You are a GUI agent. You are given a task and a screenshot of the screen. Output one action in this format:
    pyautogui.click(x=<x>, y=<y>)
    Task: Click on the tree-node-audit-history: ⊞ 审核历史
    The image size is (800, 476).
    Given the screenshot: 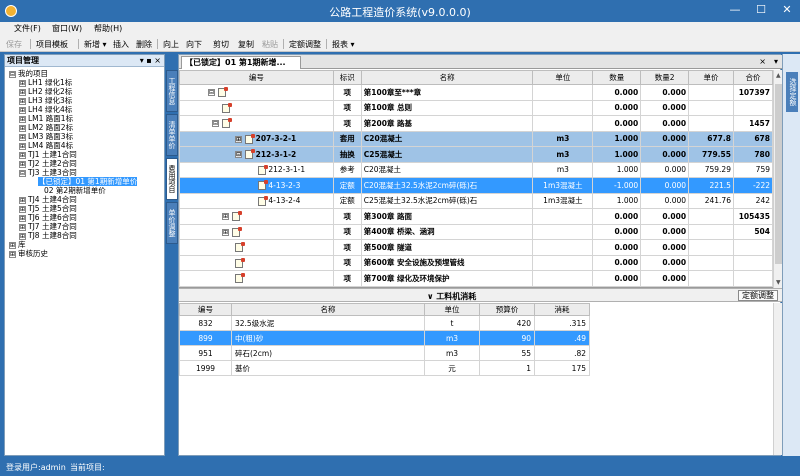 What is the action you would take?
    pyautogui.click(x=28, y=253)
    